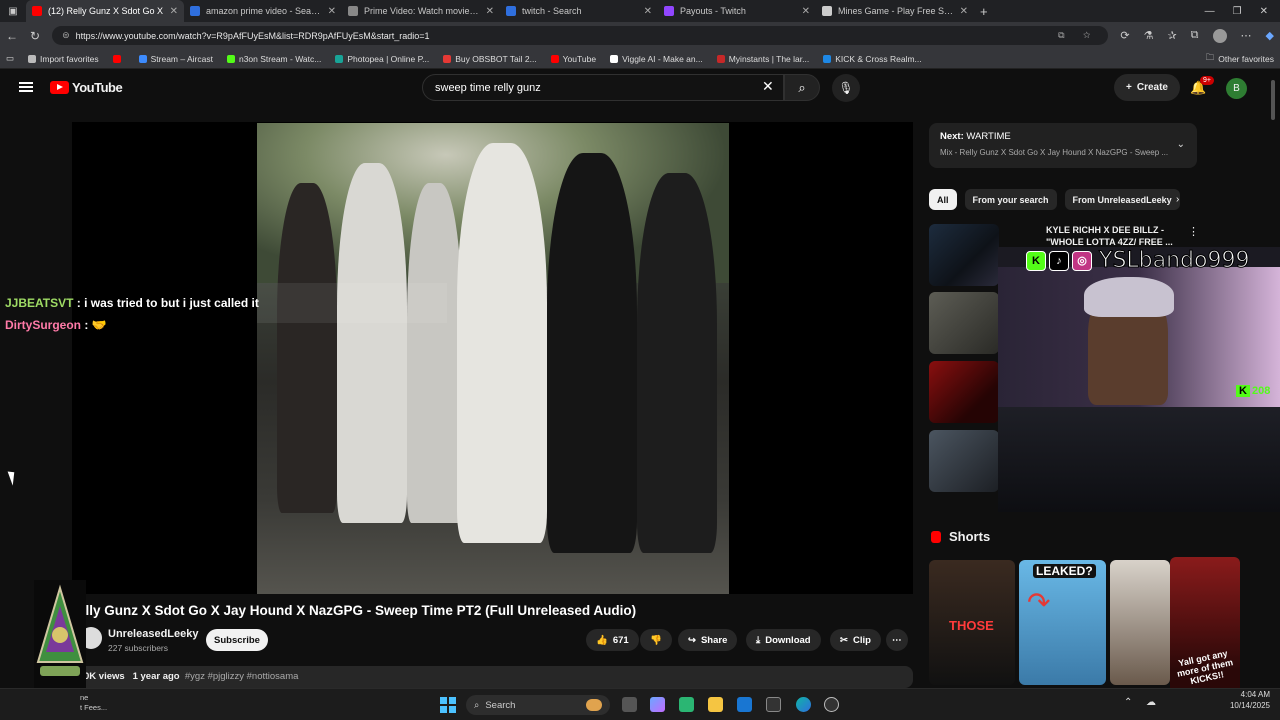  Describe the element at coordinates (1078, 35) in the screenshot. I see `favorite-star-icon: ⧉ ☆` at that location.